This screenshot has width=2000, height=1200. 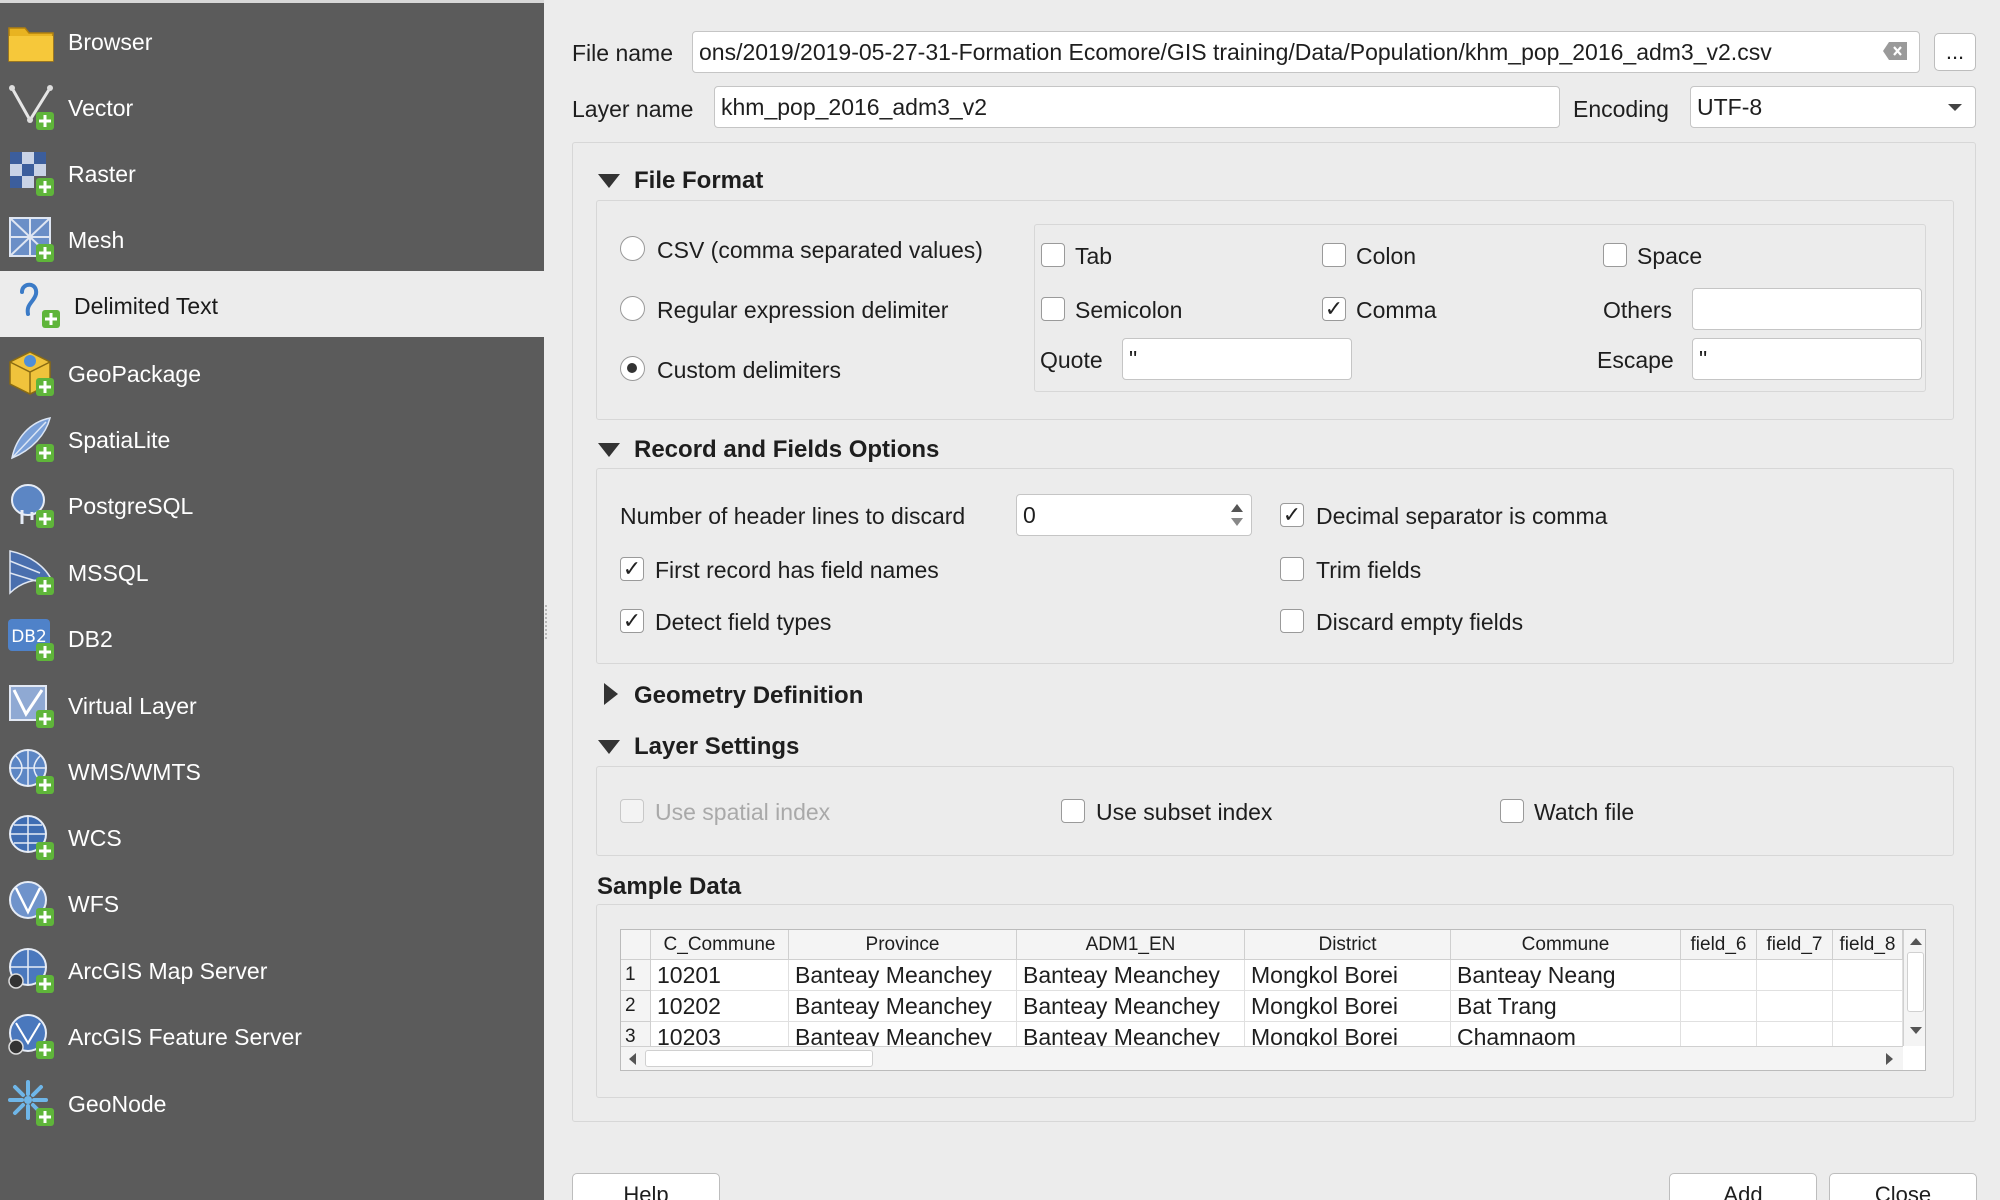 What do you see at coordinates (94, 904) in the screenshot?
I see `sidebar-item-label: WFS` at bounding box center [94, 904].